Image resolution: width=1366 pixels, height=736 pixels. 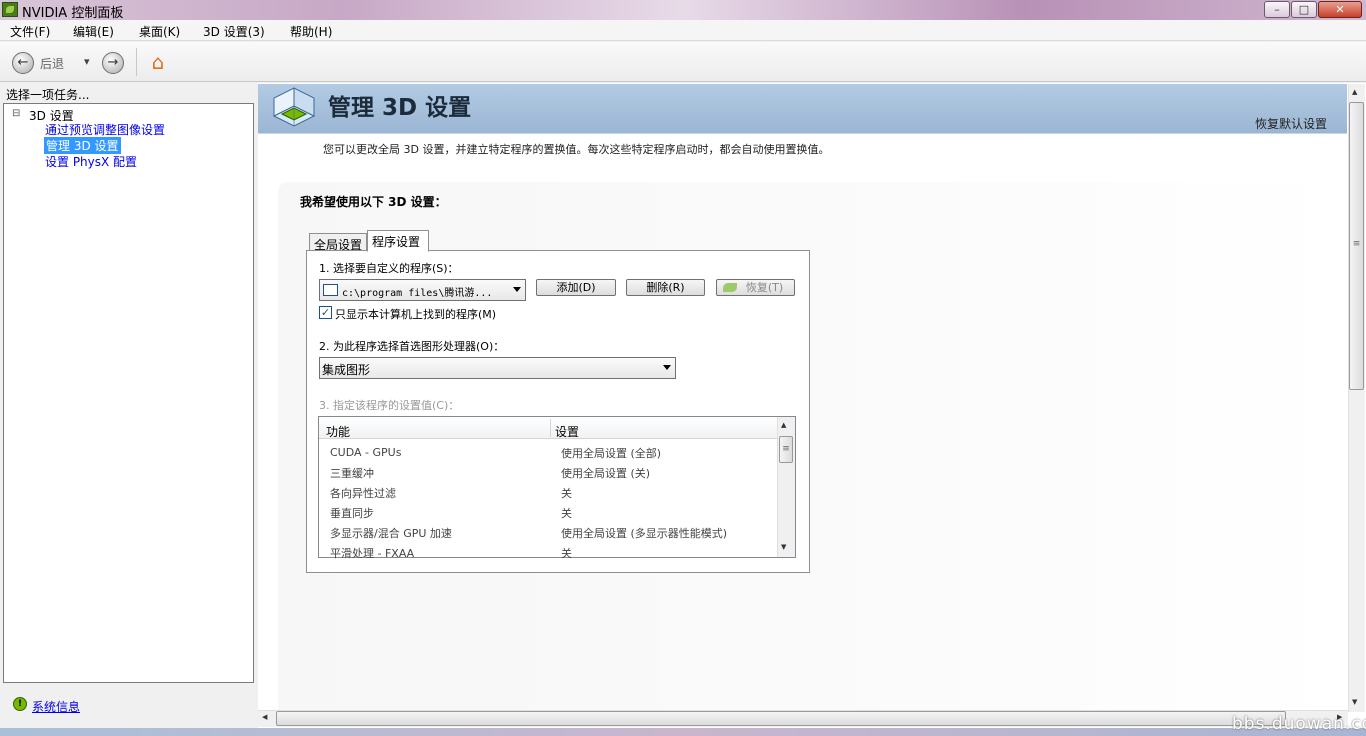 I want to click on grid-row-feature: 多显示器/混合 GPU 加速, so click(x=391, y=533).